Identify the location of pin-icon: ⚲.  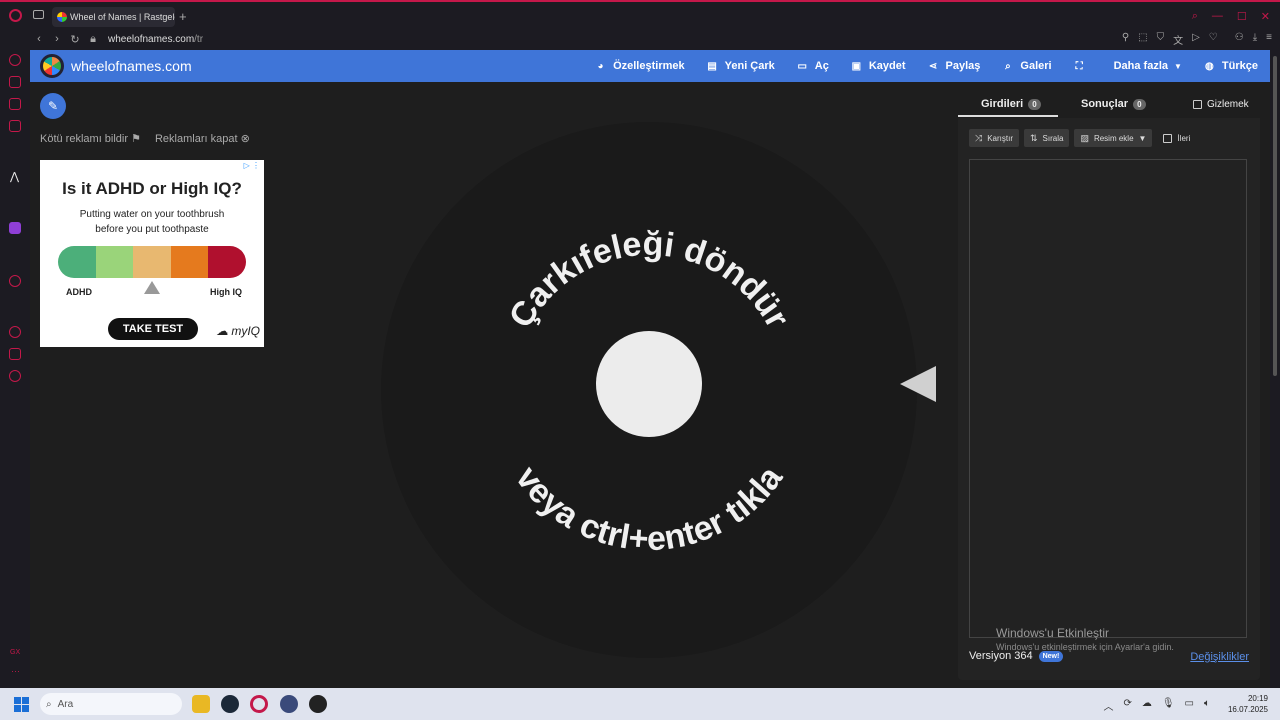
(1125, 39).